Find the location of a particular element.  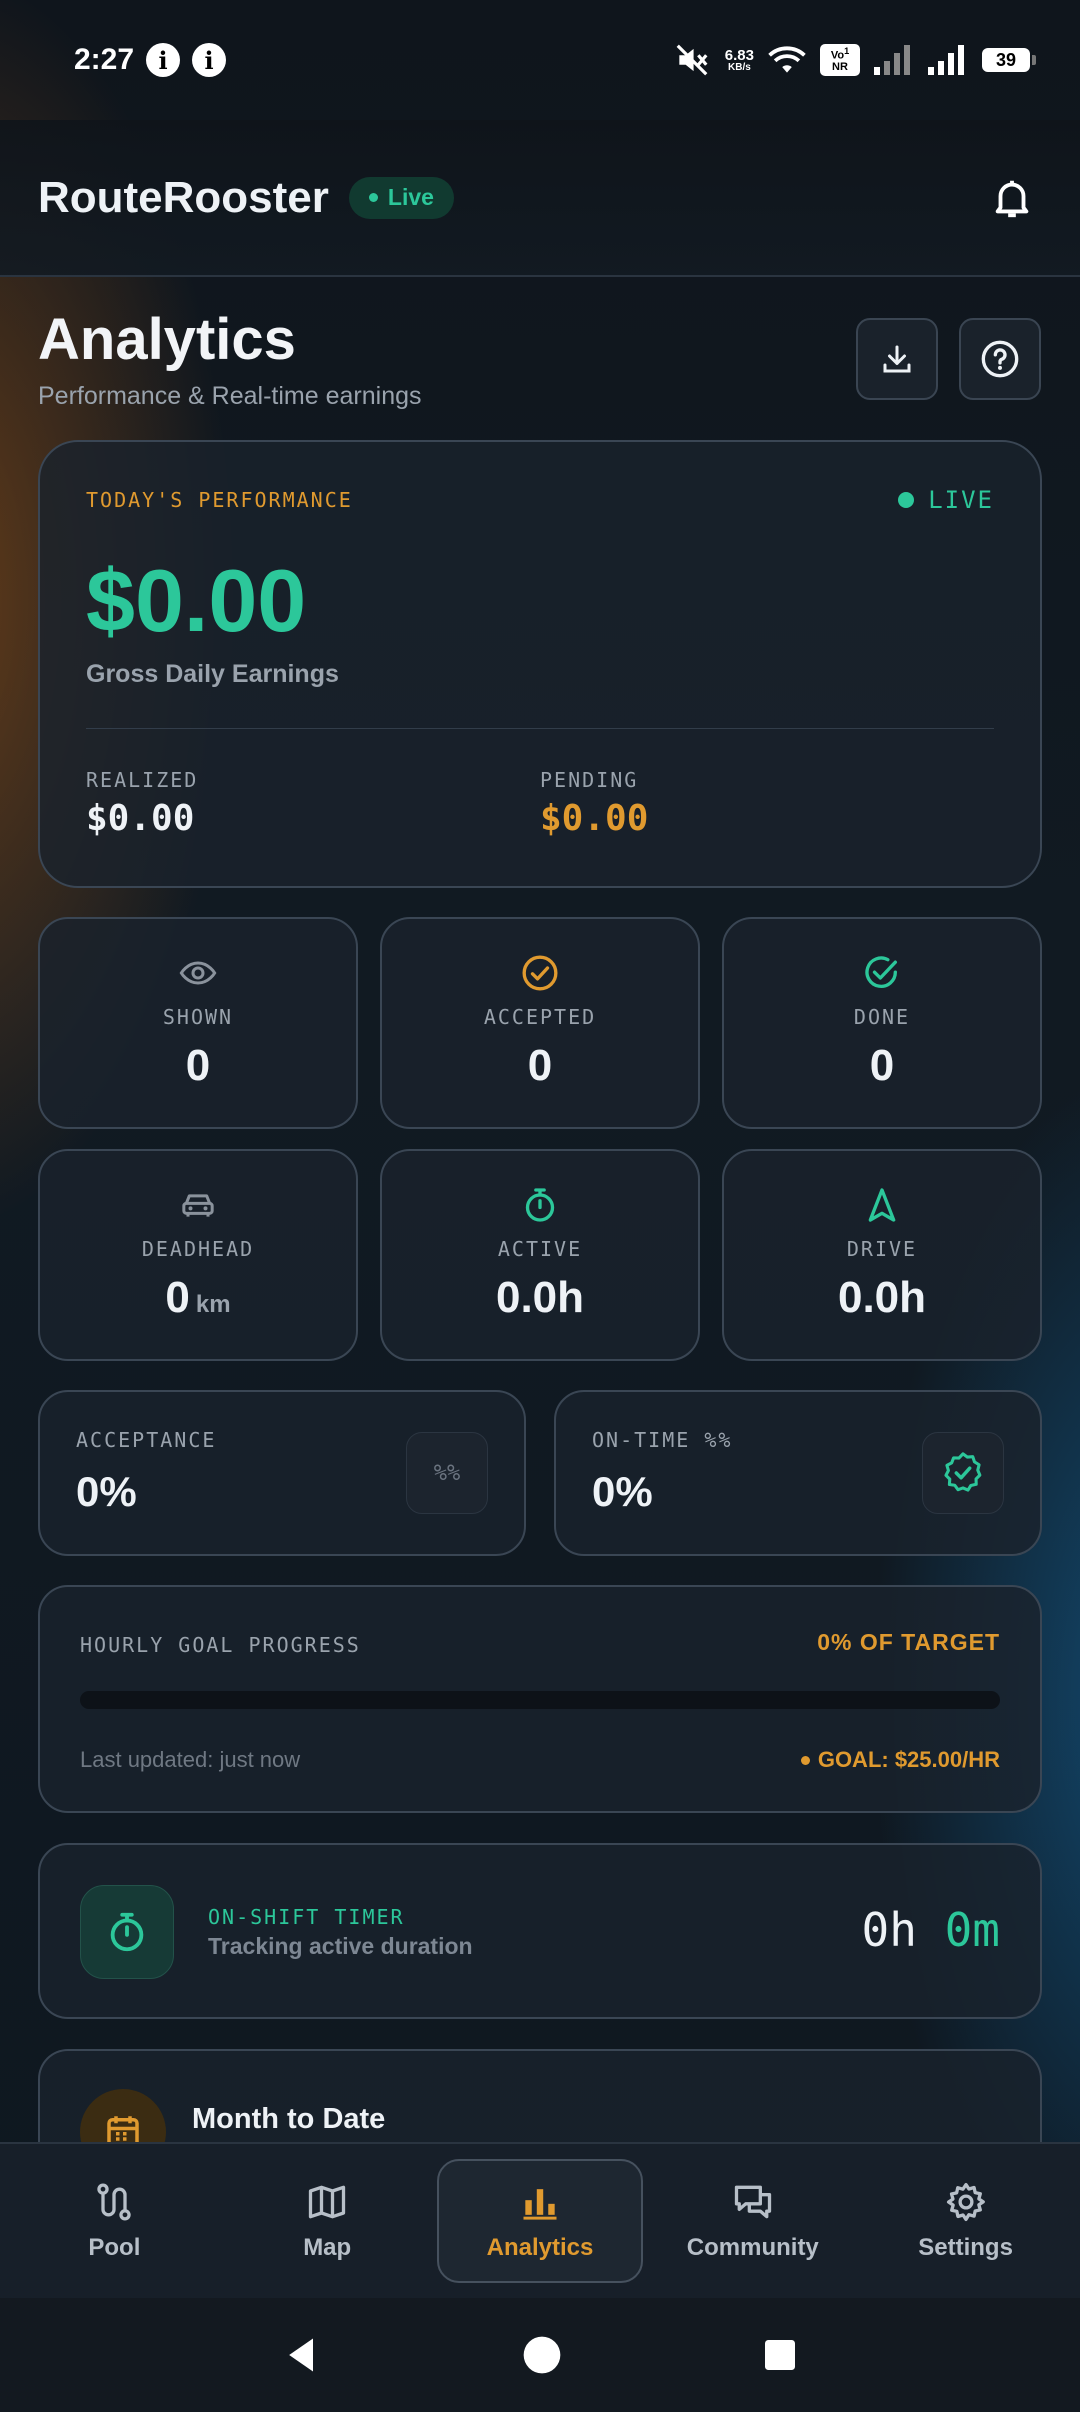

percent-badge: %% is located at coordinates (447, 1473).